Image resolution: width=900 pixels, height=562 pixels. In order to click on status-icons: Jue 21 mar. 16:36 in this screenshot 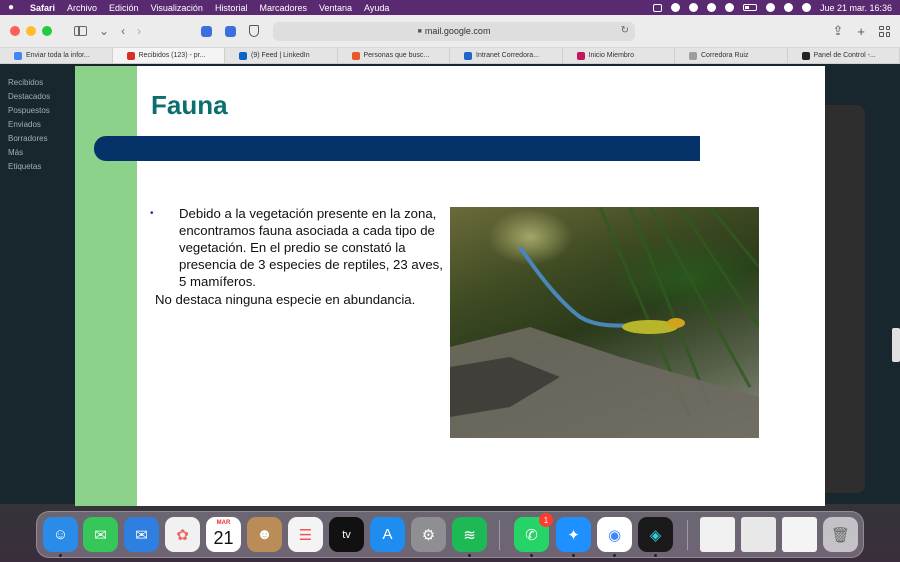, I will do `click(772, 8)`.